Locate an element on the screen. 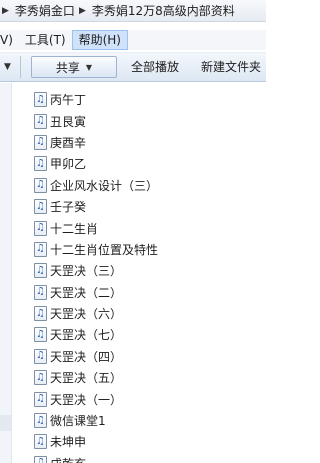 The height and width of the screenshot is (463, 320). file-row: ♫ 天罡决（五） is located at coordinates (150, 377).